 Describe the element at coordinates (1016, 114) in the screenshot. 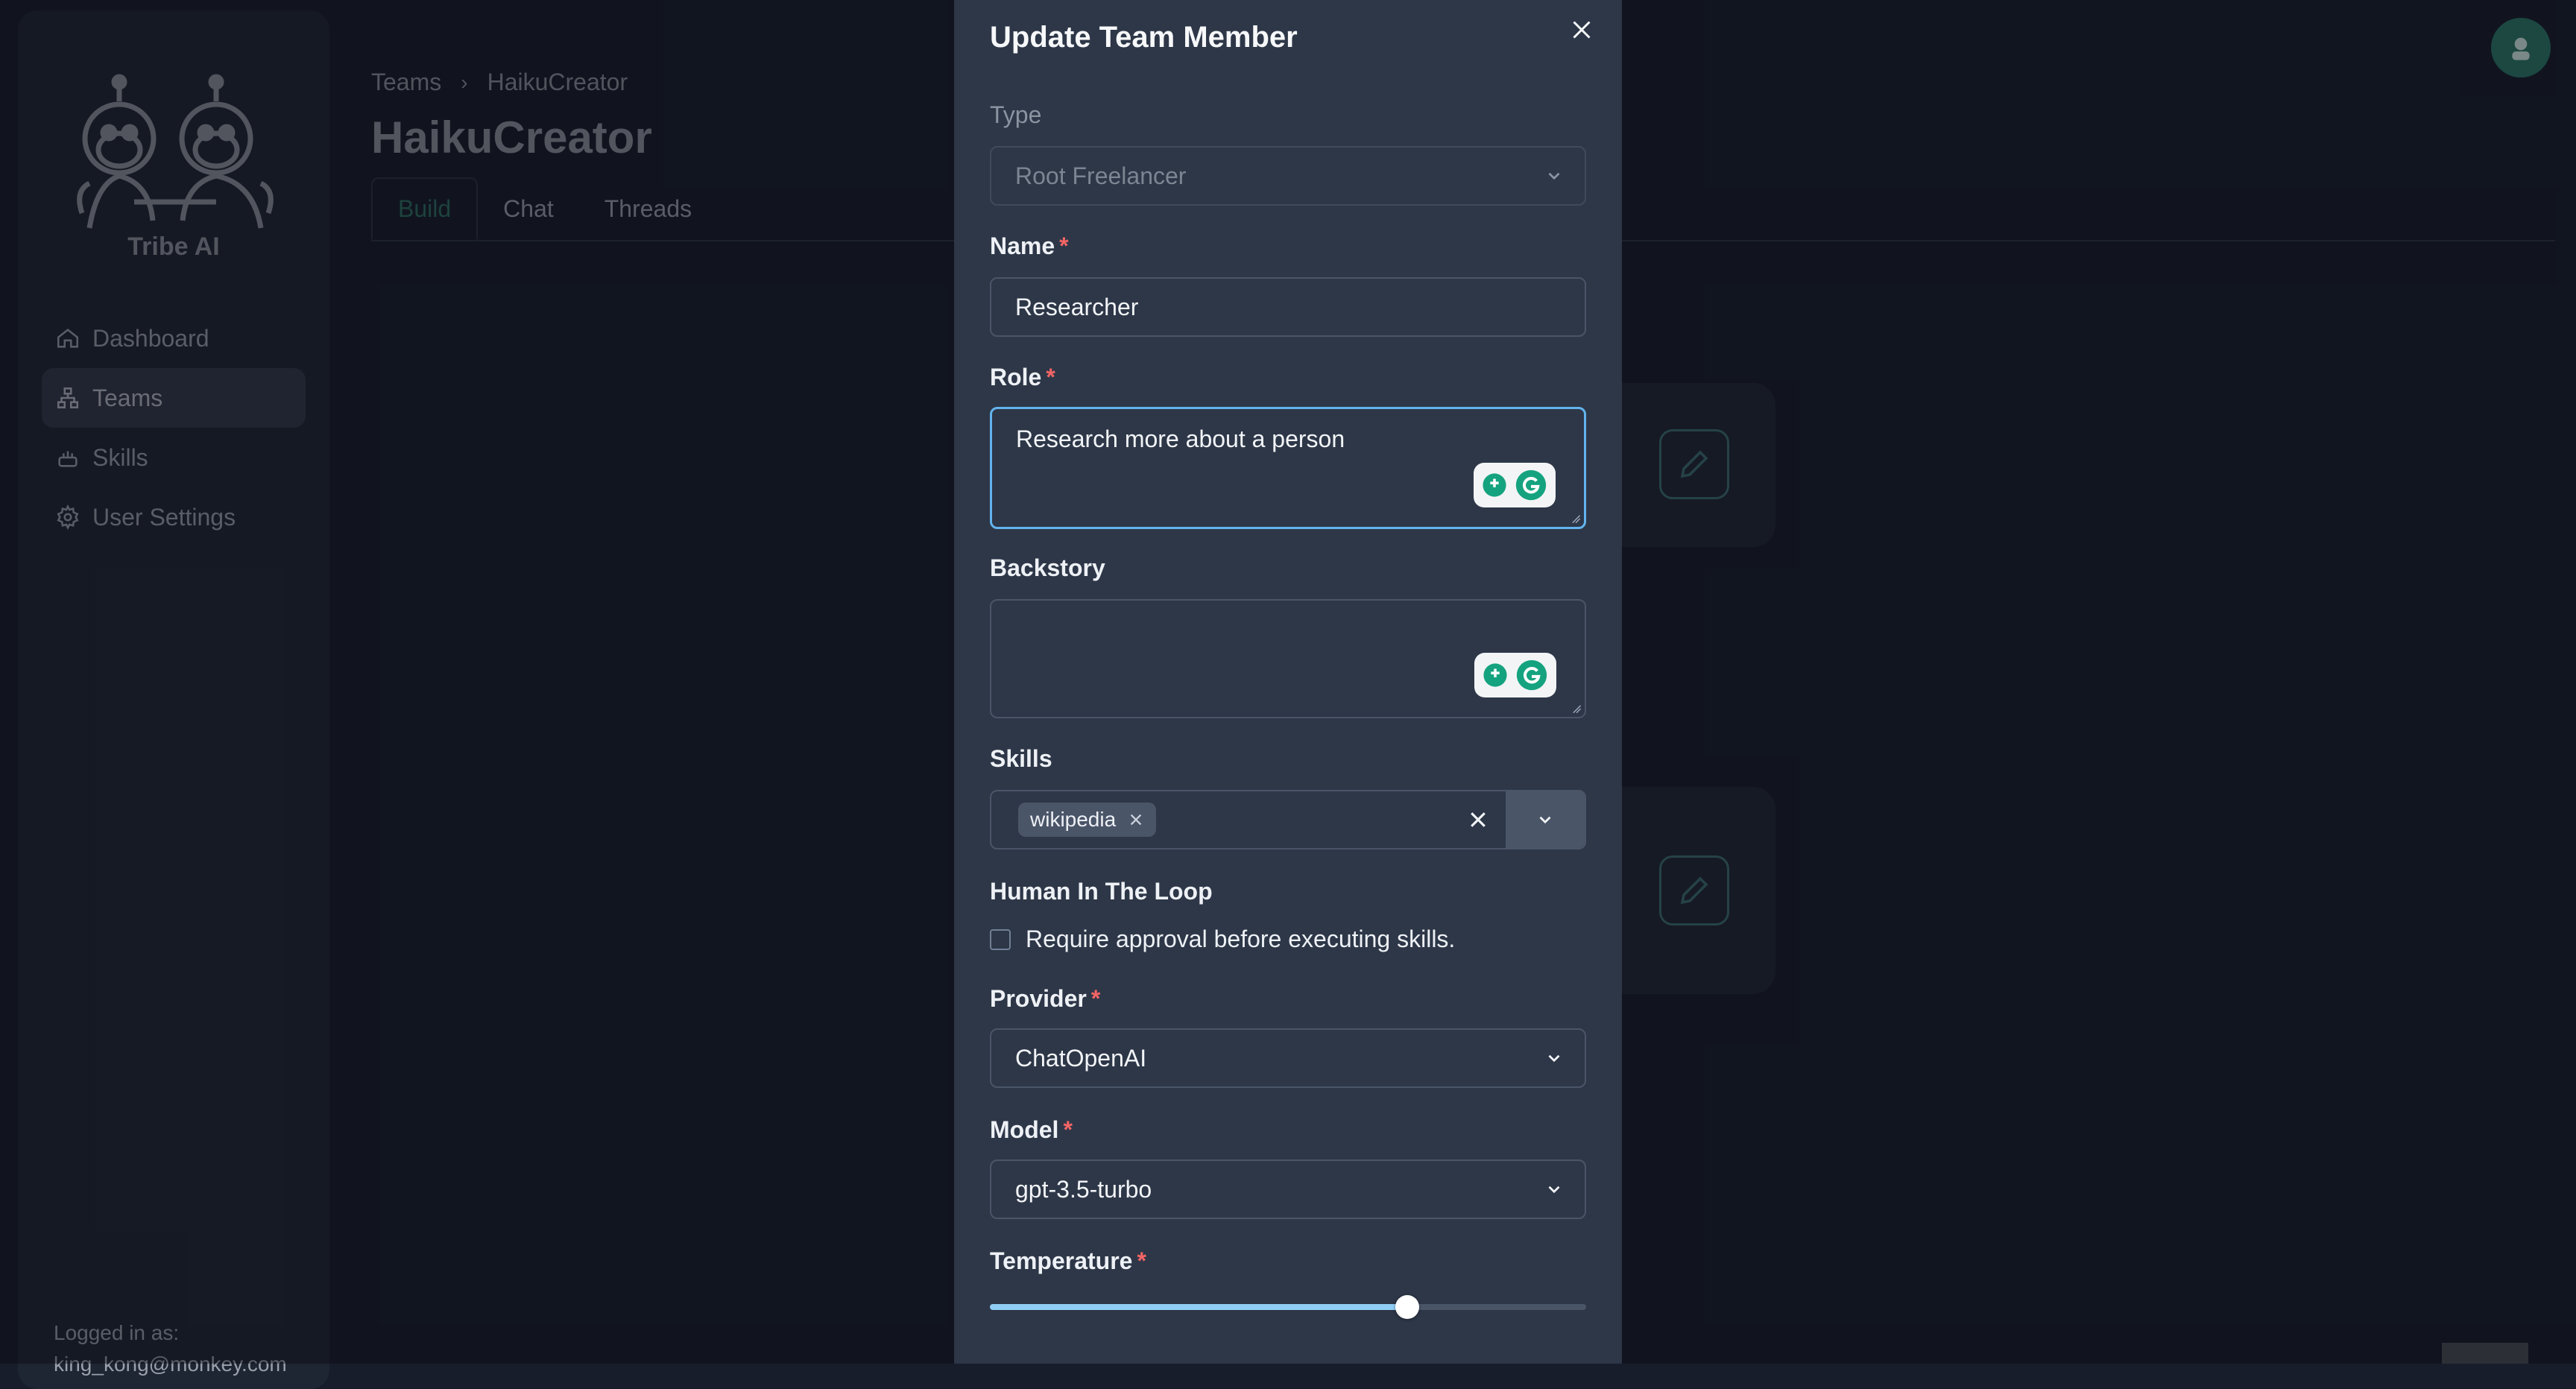

I see `type-label: Type` at that location.